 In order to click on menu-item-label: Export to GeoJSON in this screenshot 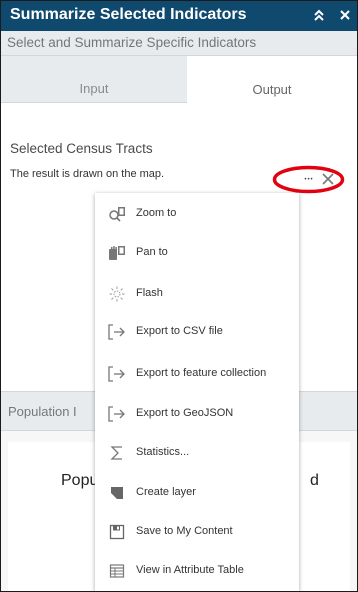, I will do `click(185, 413)`.